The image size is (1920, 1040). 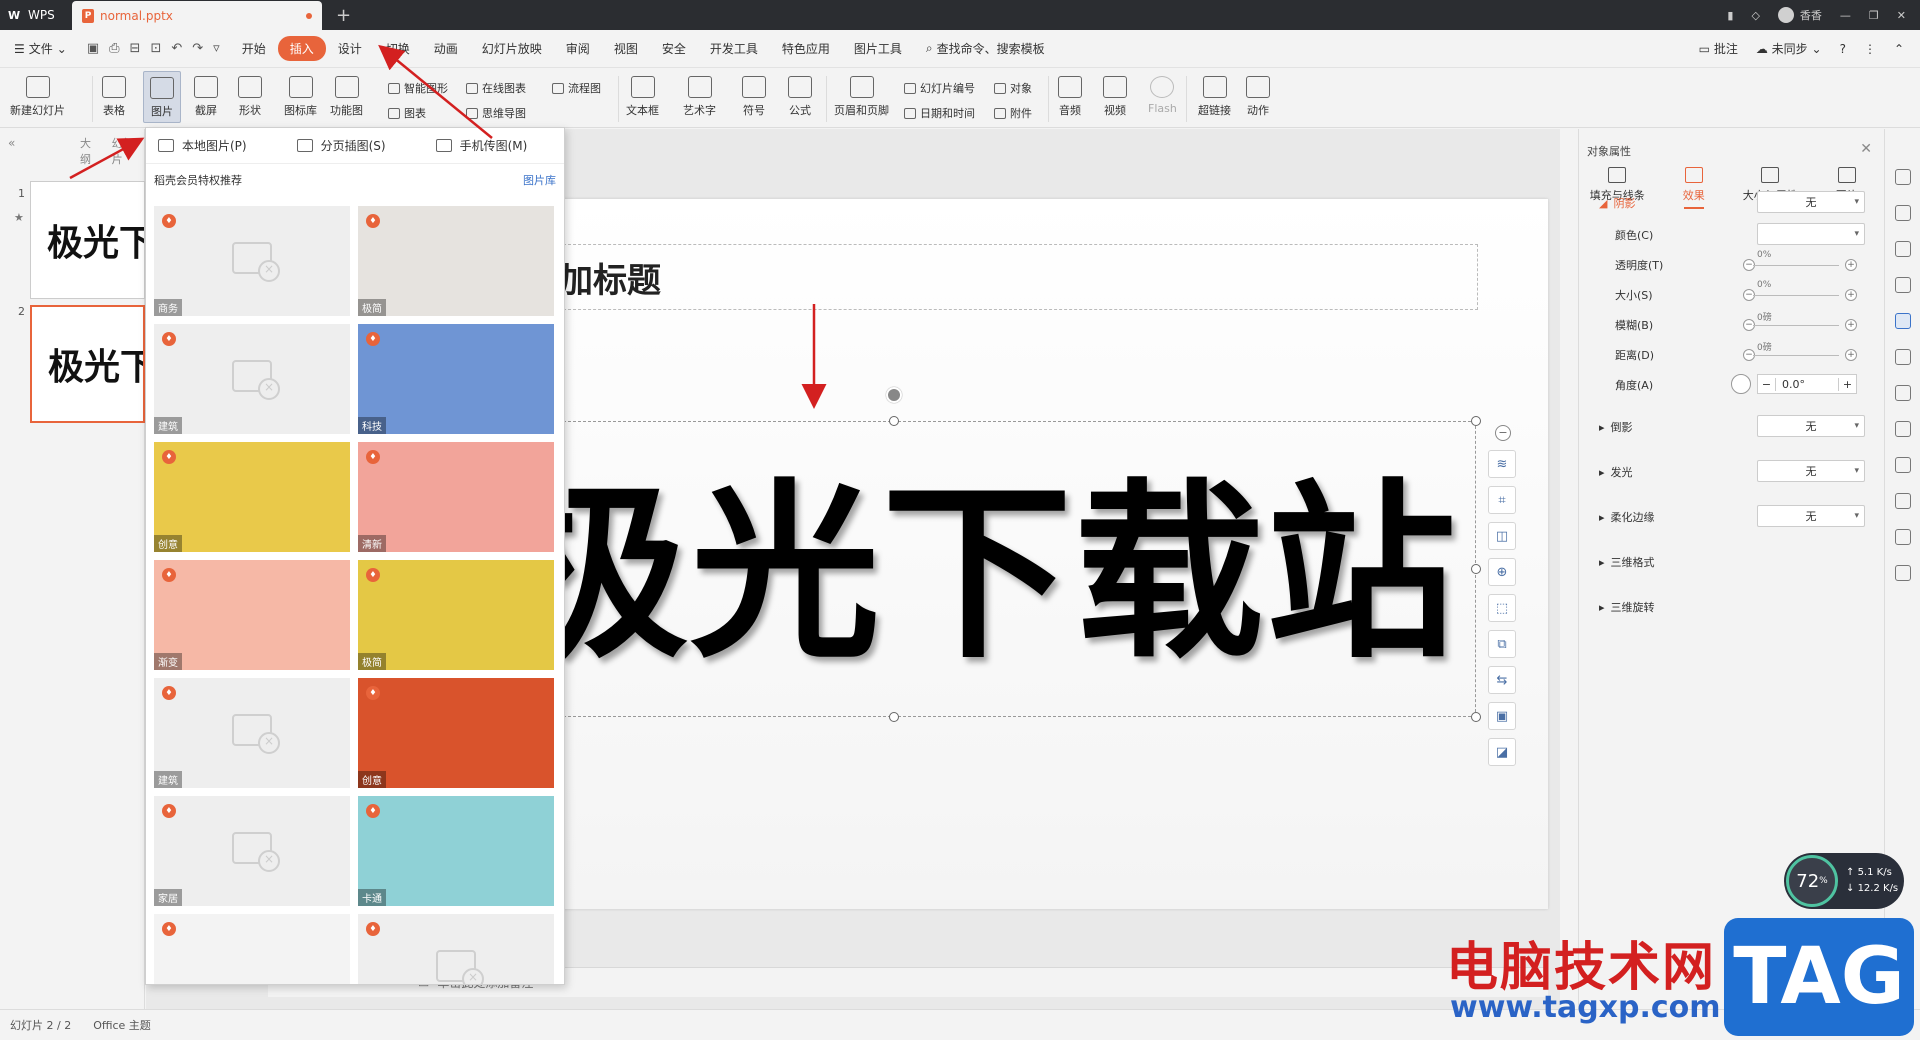 I want to click on picture-tile: ♦ 创意, so click(x=252, y=497).